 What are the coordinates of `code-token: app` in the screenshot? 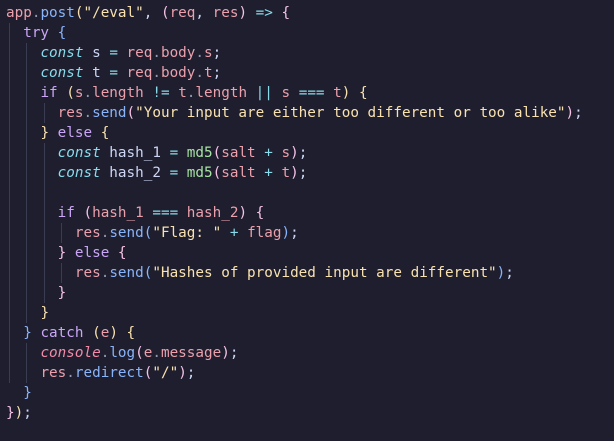 It's located at (19, 13).